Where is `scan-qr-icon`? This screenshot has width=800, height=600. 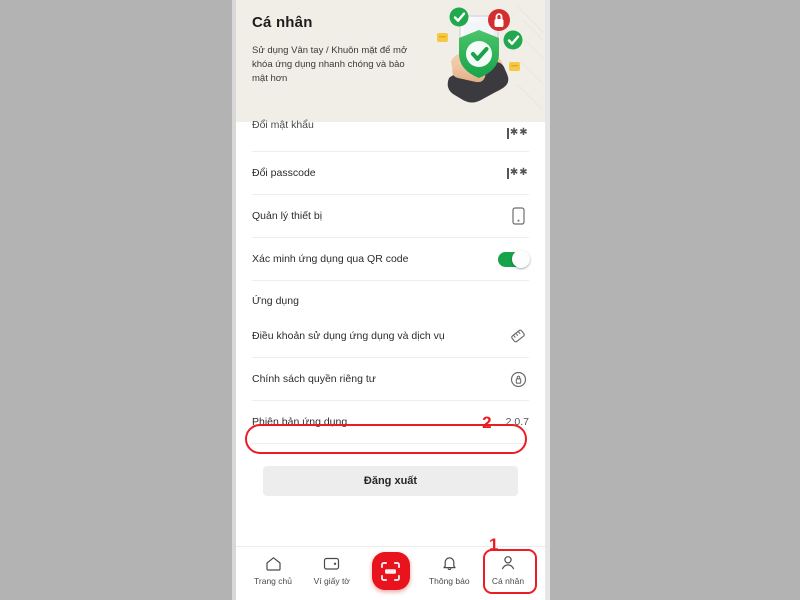
scan-qr-icon is located at coordinates (390, 571).